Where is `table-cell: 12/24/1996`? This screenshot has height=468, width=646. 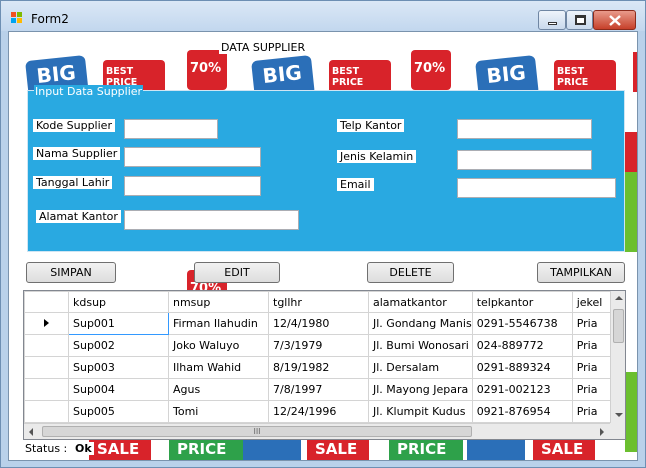 table-cell: 12/24/1996 is located at coordinates (318, 411).